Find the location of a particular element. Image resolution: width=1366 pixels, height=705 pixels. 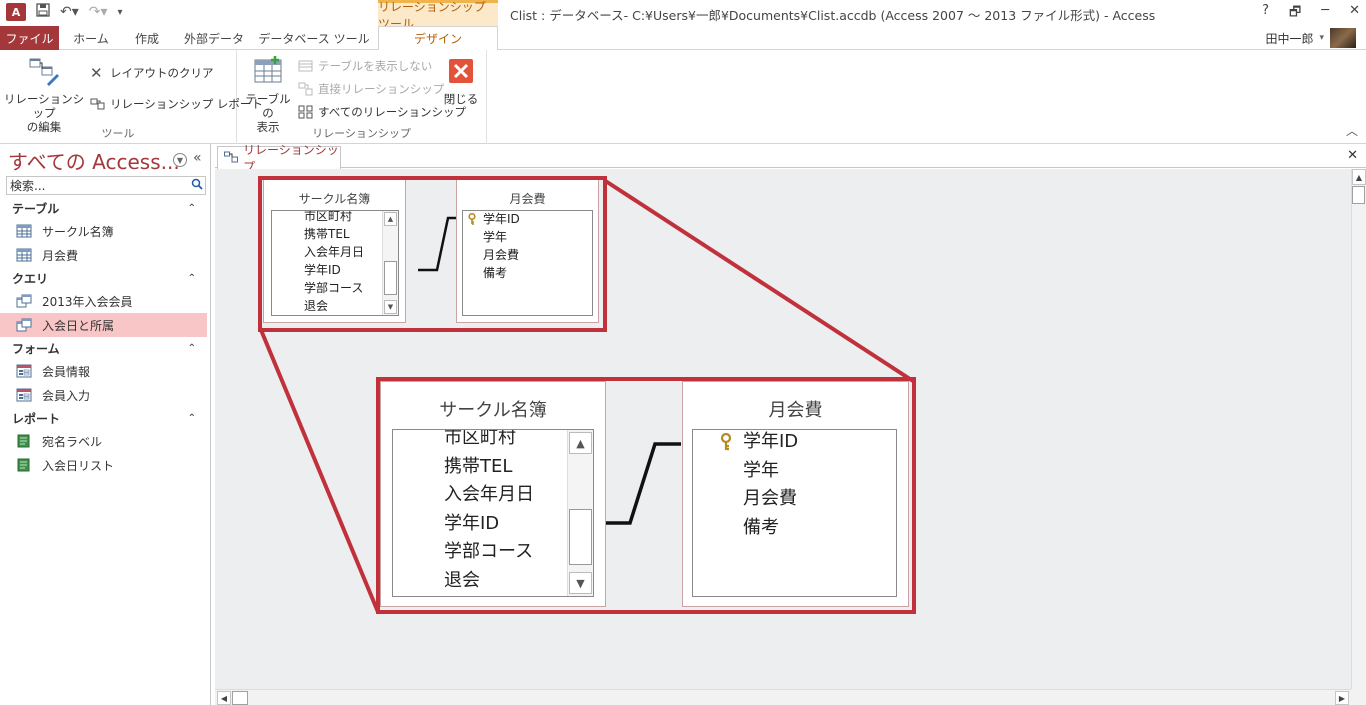

window-controls: ? 🗗 ─ ✕ is located at coordinates (1311, 14).